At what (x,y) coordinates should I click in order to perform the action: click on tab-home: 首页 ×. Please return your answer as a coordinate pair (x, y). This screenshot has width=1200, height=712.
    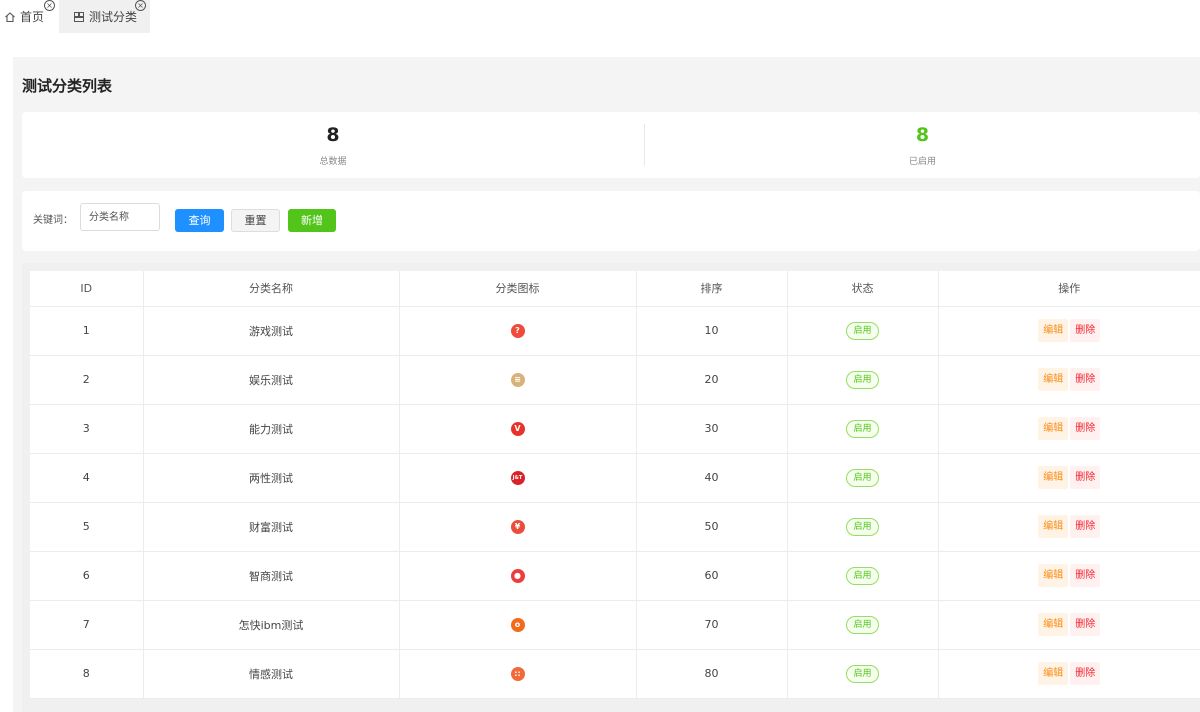
    Looking at the image, I should click on (30, 16).